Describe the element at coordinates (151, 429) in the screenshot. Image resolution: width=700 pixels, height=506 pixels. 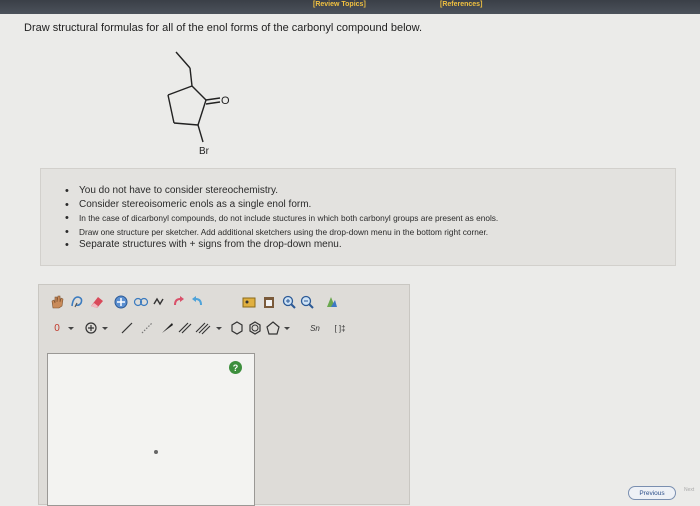
I see `drawing-canvas` at that location.